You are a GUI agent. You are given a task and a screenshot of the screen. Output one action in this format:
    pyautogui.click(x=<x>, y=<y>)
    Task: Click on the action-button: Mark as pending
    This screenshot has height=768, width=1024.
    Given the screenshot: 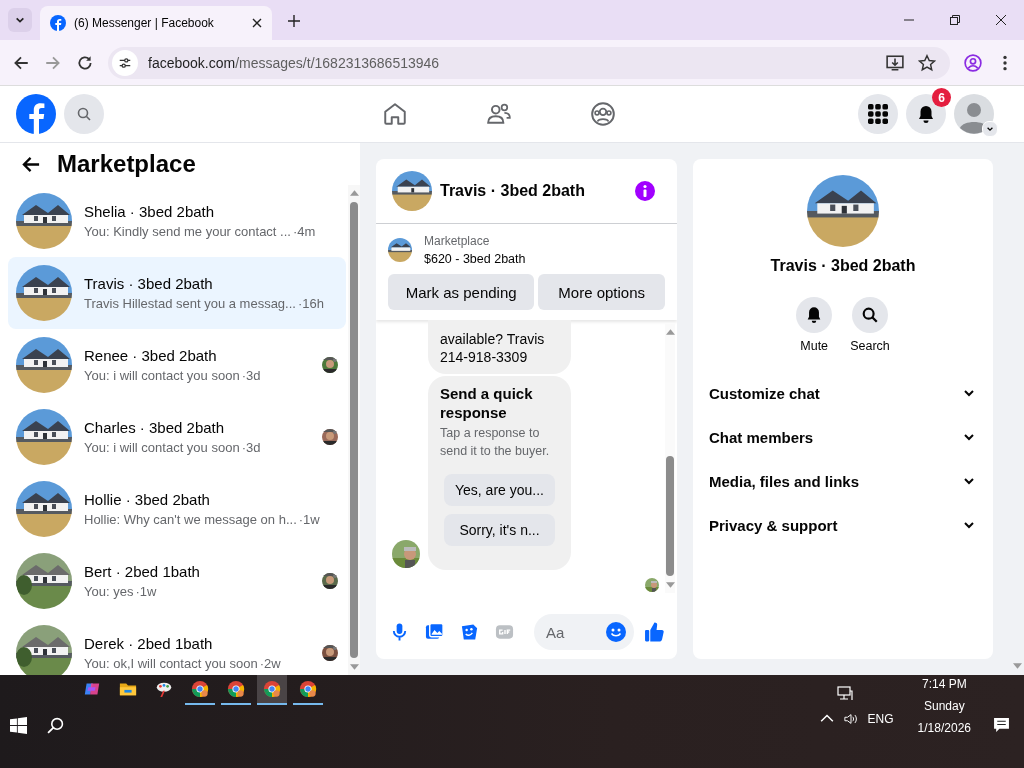 What is the action you would take?
    pyautogui.click(x=461, y=292)
    